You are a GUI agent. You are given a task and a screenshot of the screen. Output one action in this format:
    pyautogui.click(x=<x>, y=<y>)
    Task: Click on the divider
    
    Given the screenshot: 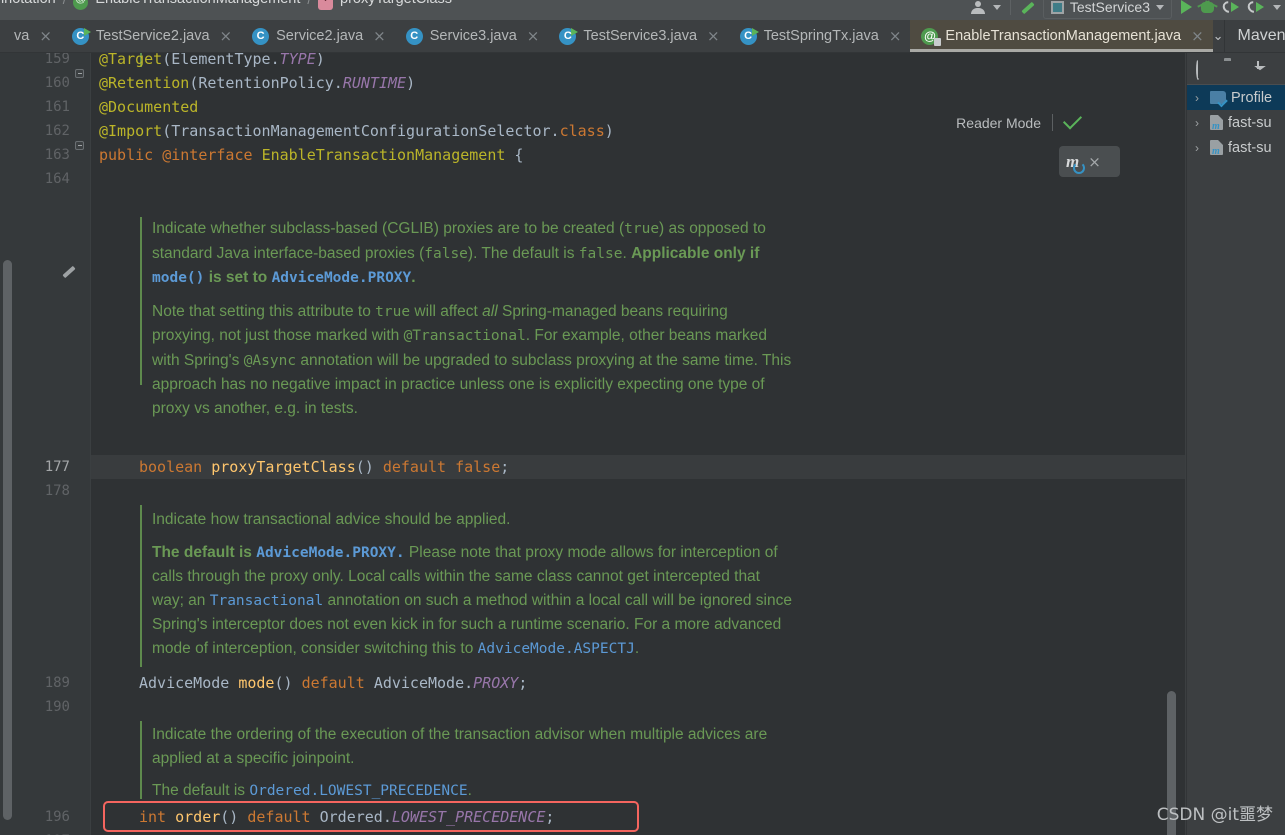 What is the action you would take?
    pyautogui.click(x=1052, y=122)
    